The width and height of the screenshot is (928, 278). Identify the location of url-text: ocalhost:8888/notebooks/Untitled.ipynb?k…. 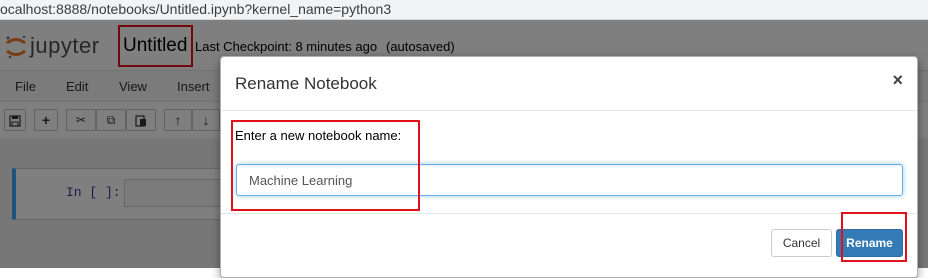
(195, 9).